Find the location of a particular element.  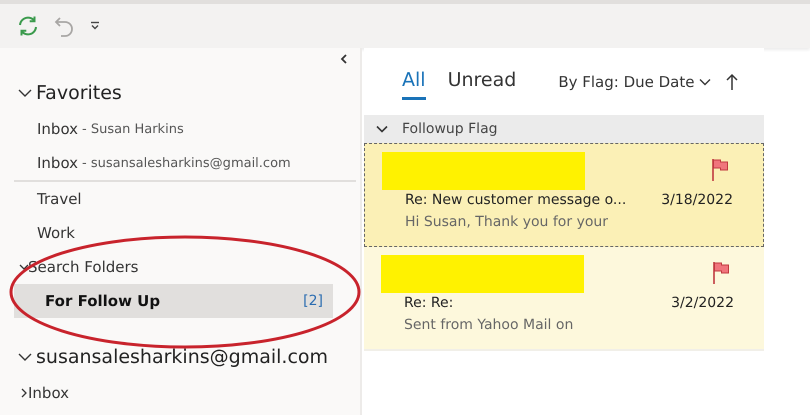

folder-item: Travel is located at coordinates (166, 199).